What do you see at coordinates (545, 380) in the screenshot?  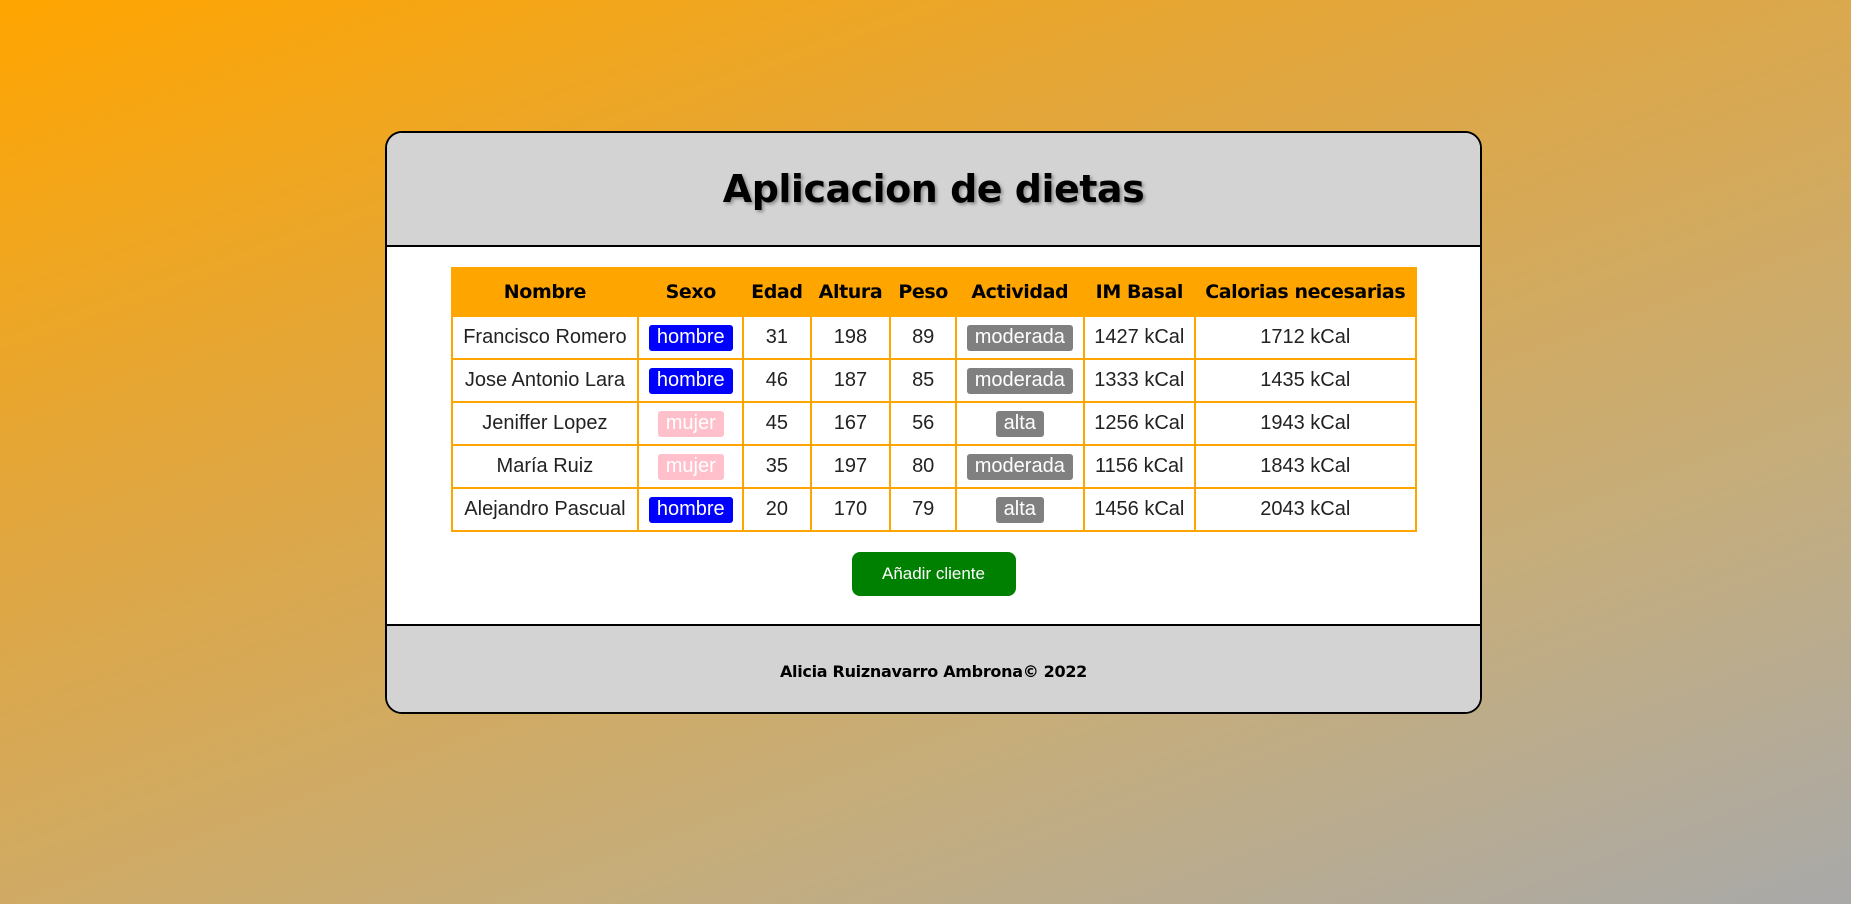 I see `cell-nombre: Jose Antonio Lara` at bounding box center [545, 380].